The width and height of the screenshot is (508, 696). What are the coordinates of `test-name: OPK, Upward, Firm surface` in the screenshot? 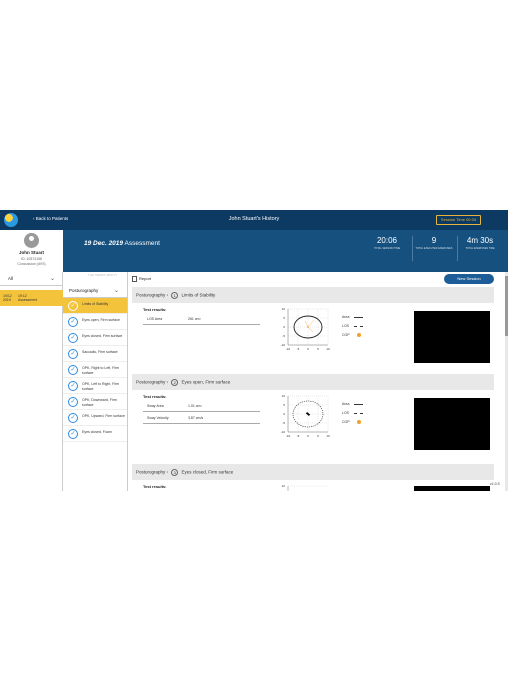 It's located at (103, 416).